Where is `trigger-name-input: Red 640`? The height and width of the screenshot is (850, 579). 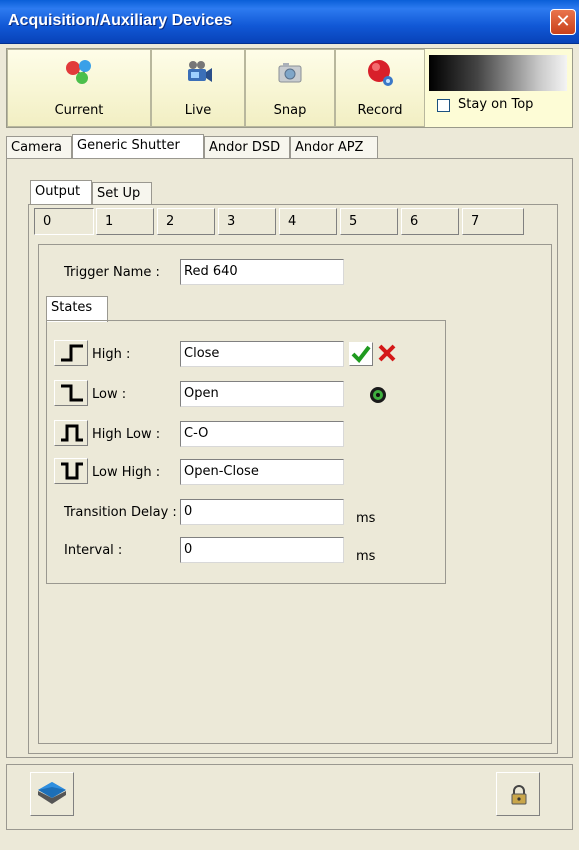 trigger-name-input: Red 640 is located at coordinates (262, 272).